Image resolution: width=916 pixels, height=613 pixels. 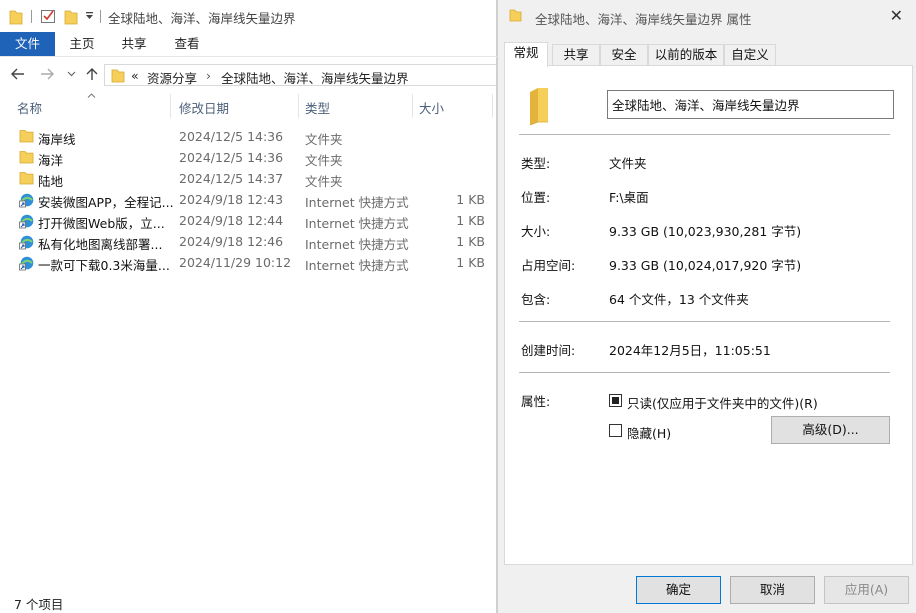 I want to click on hidden-checkbox-label: 隐藏(H), so click(x=649, y=432).